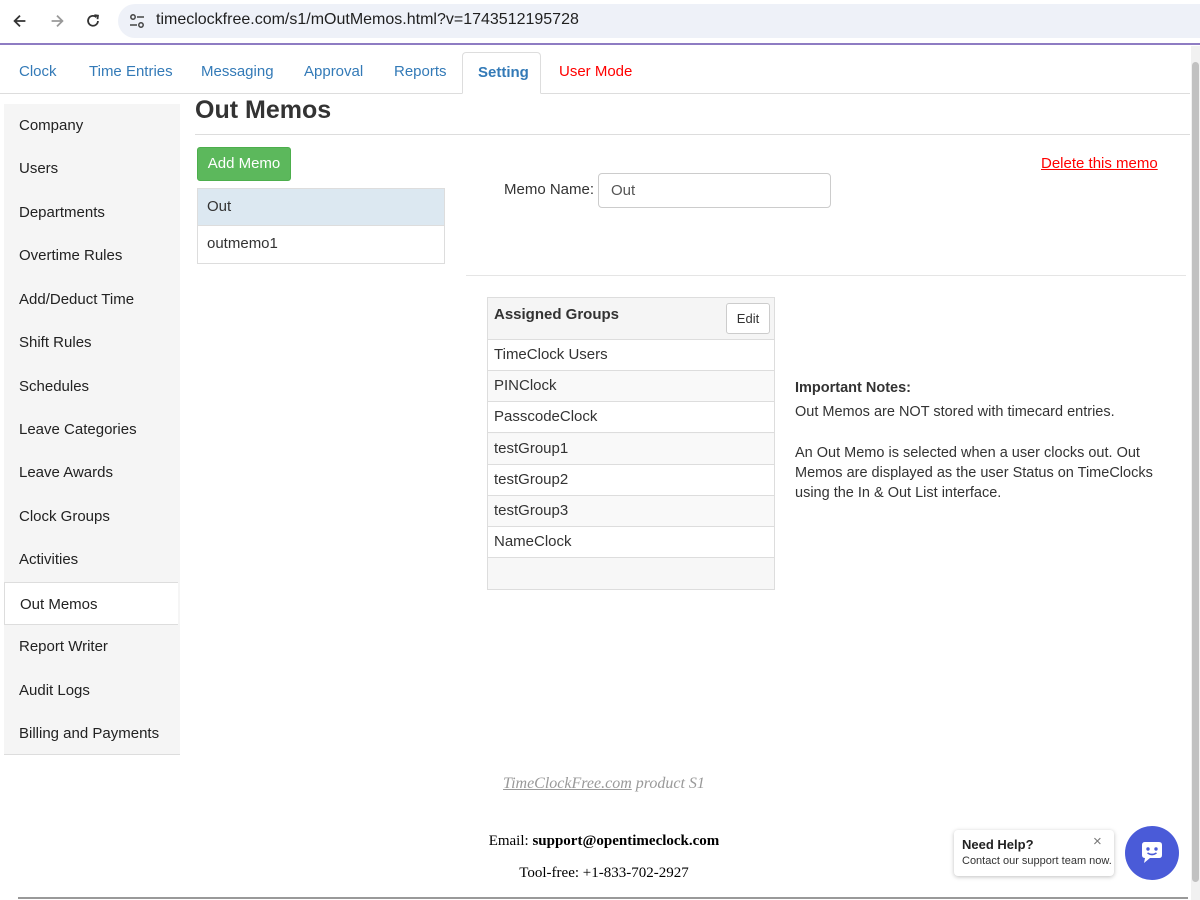 The height and width of the screenshot is (900, 1200). I want to click on help-subtitle: Contact our support team now., so click(1037, 861).